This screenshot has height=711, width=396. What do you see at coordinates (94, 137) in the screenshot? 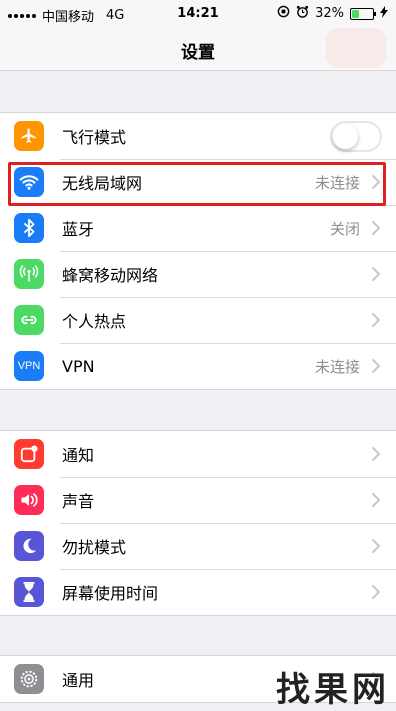
I see `row-label: 飞行模式` at bounding box center [94, 137].